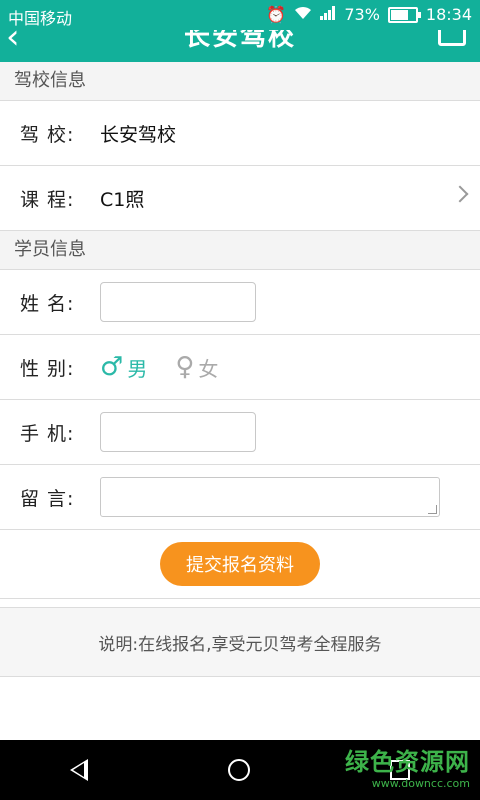 The width and height of the screenshot is (480, 800). I want to click on submit-row: 提交报名资料, so click(240, 564).